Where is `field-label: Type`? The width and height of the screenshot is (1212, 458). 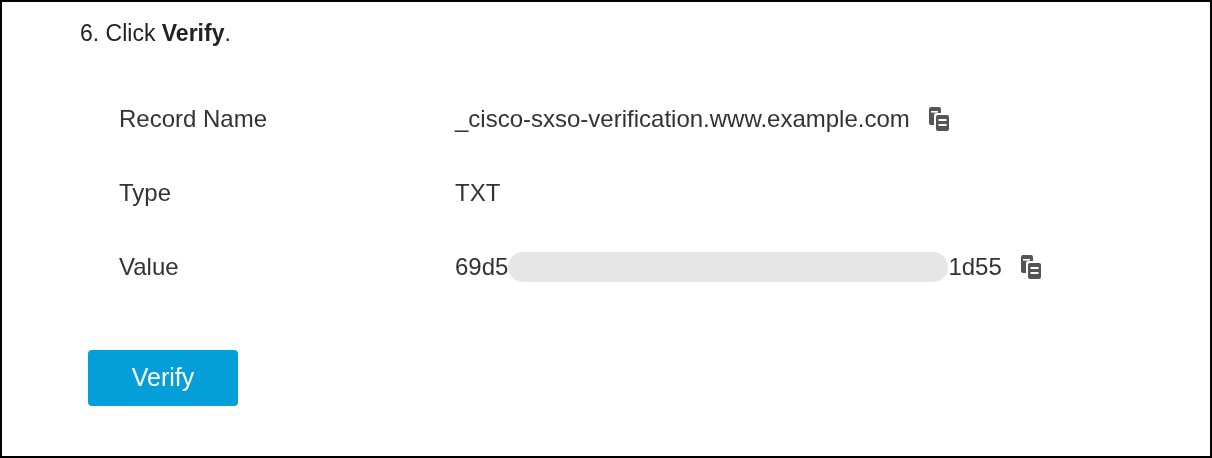
field-label: Type is located at coordinates (146, 192).